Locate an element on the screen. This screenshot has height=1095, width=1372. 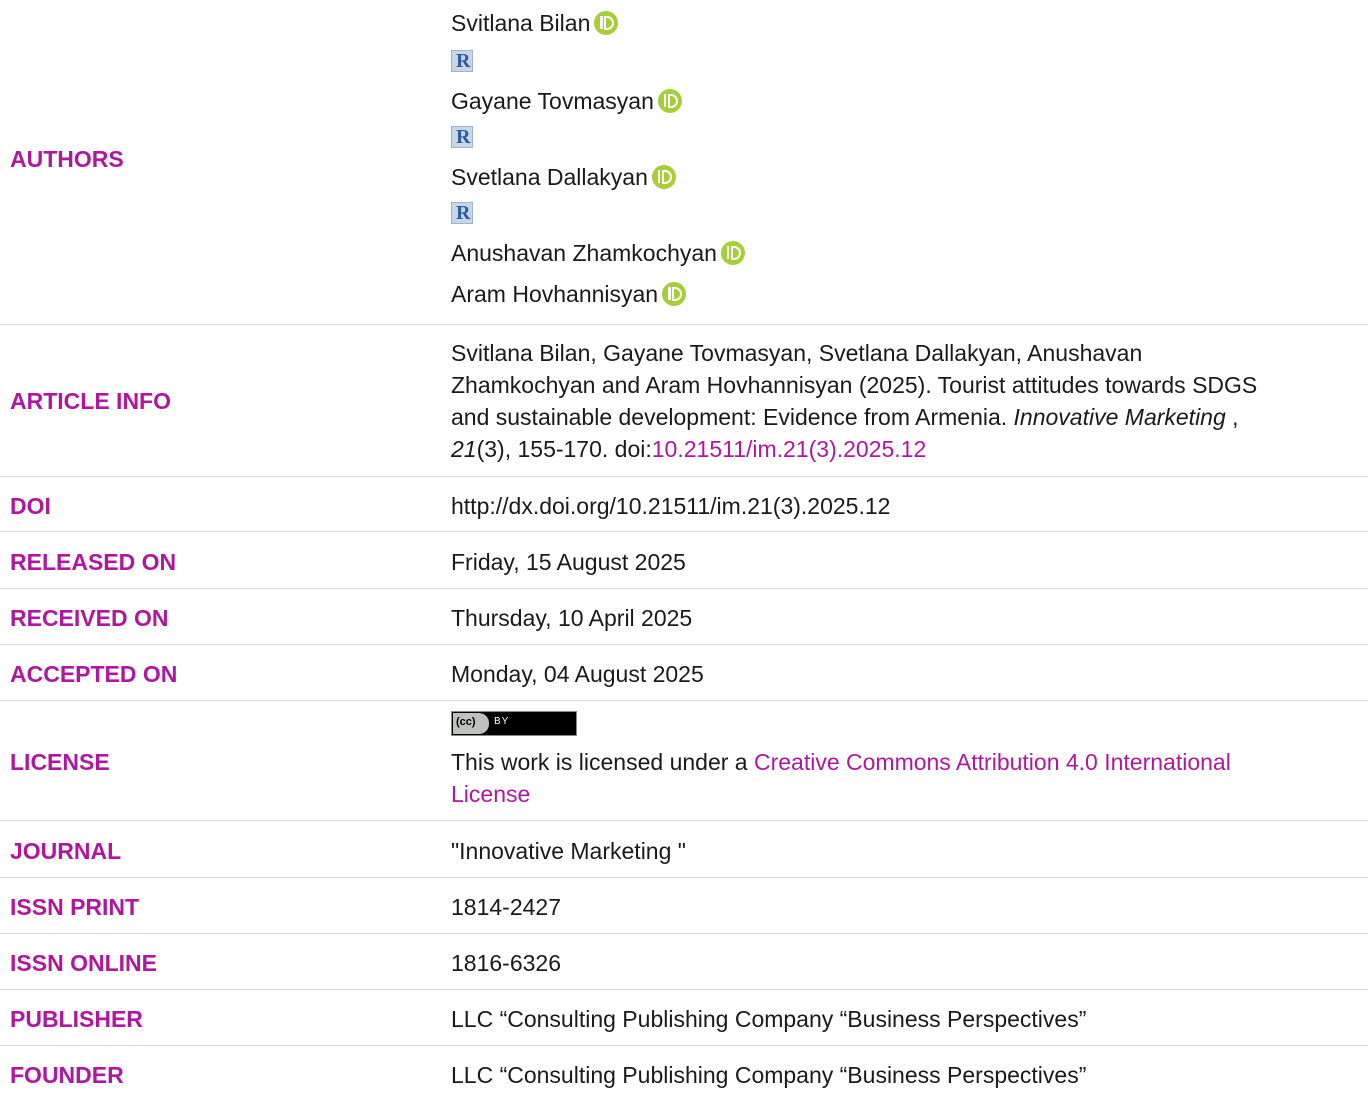
issn-print-value: 1814-2427 is located at coordinates (506, 907).